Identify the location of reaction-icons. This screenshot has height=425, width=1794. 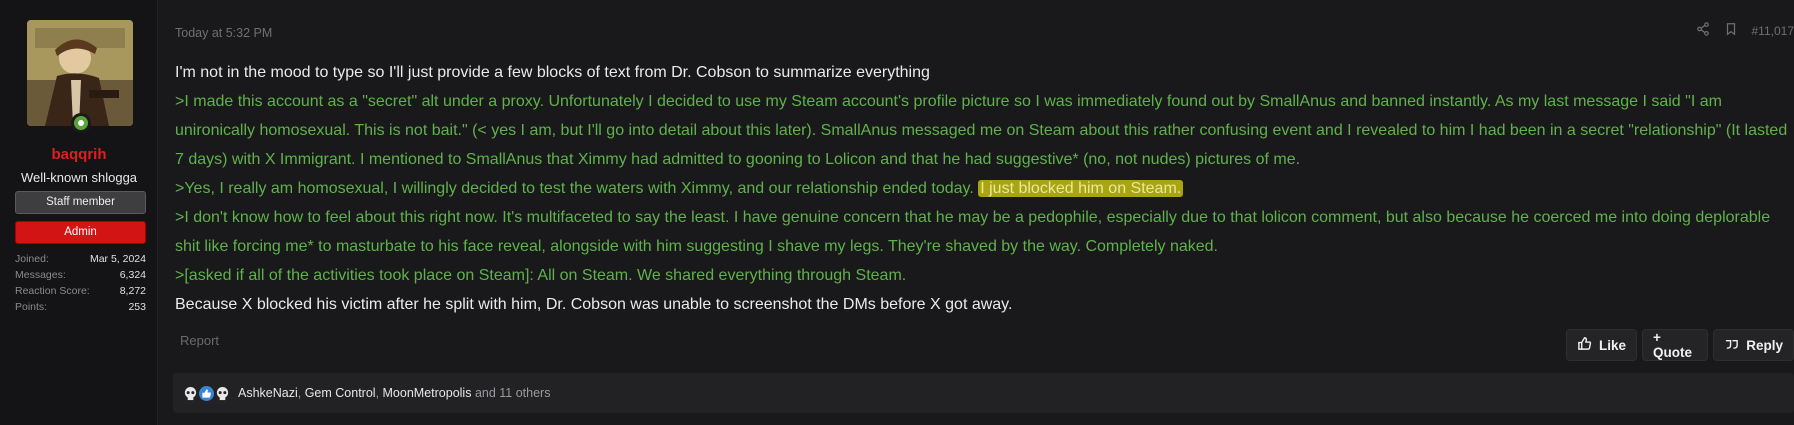
(206, 393).